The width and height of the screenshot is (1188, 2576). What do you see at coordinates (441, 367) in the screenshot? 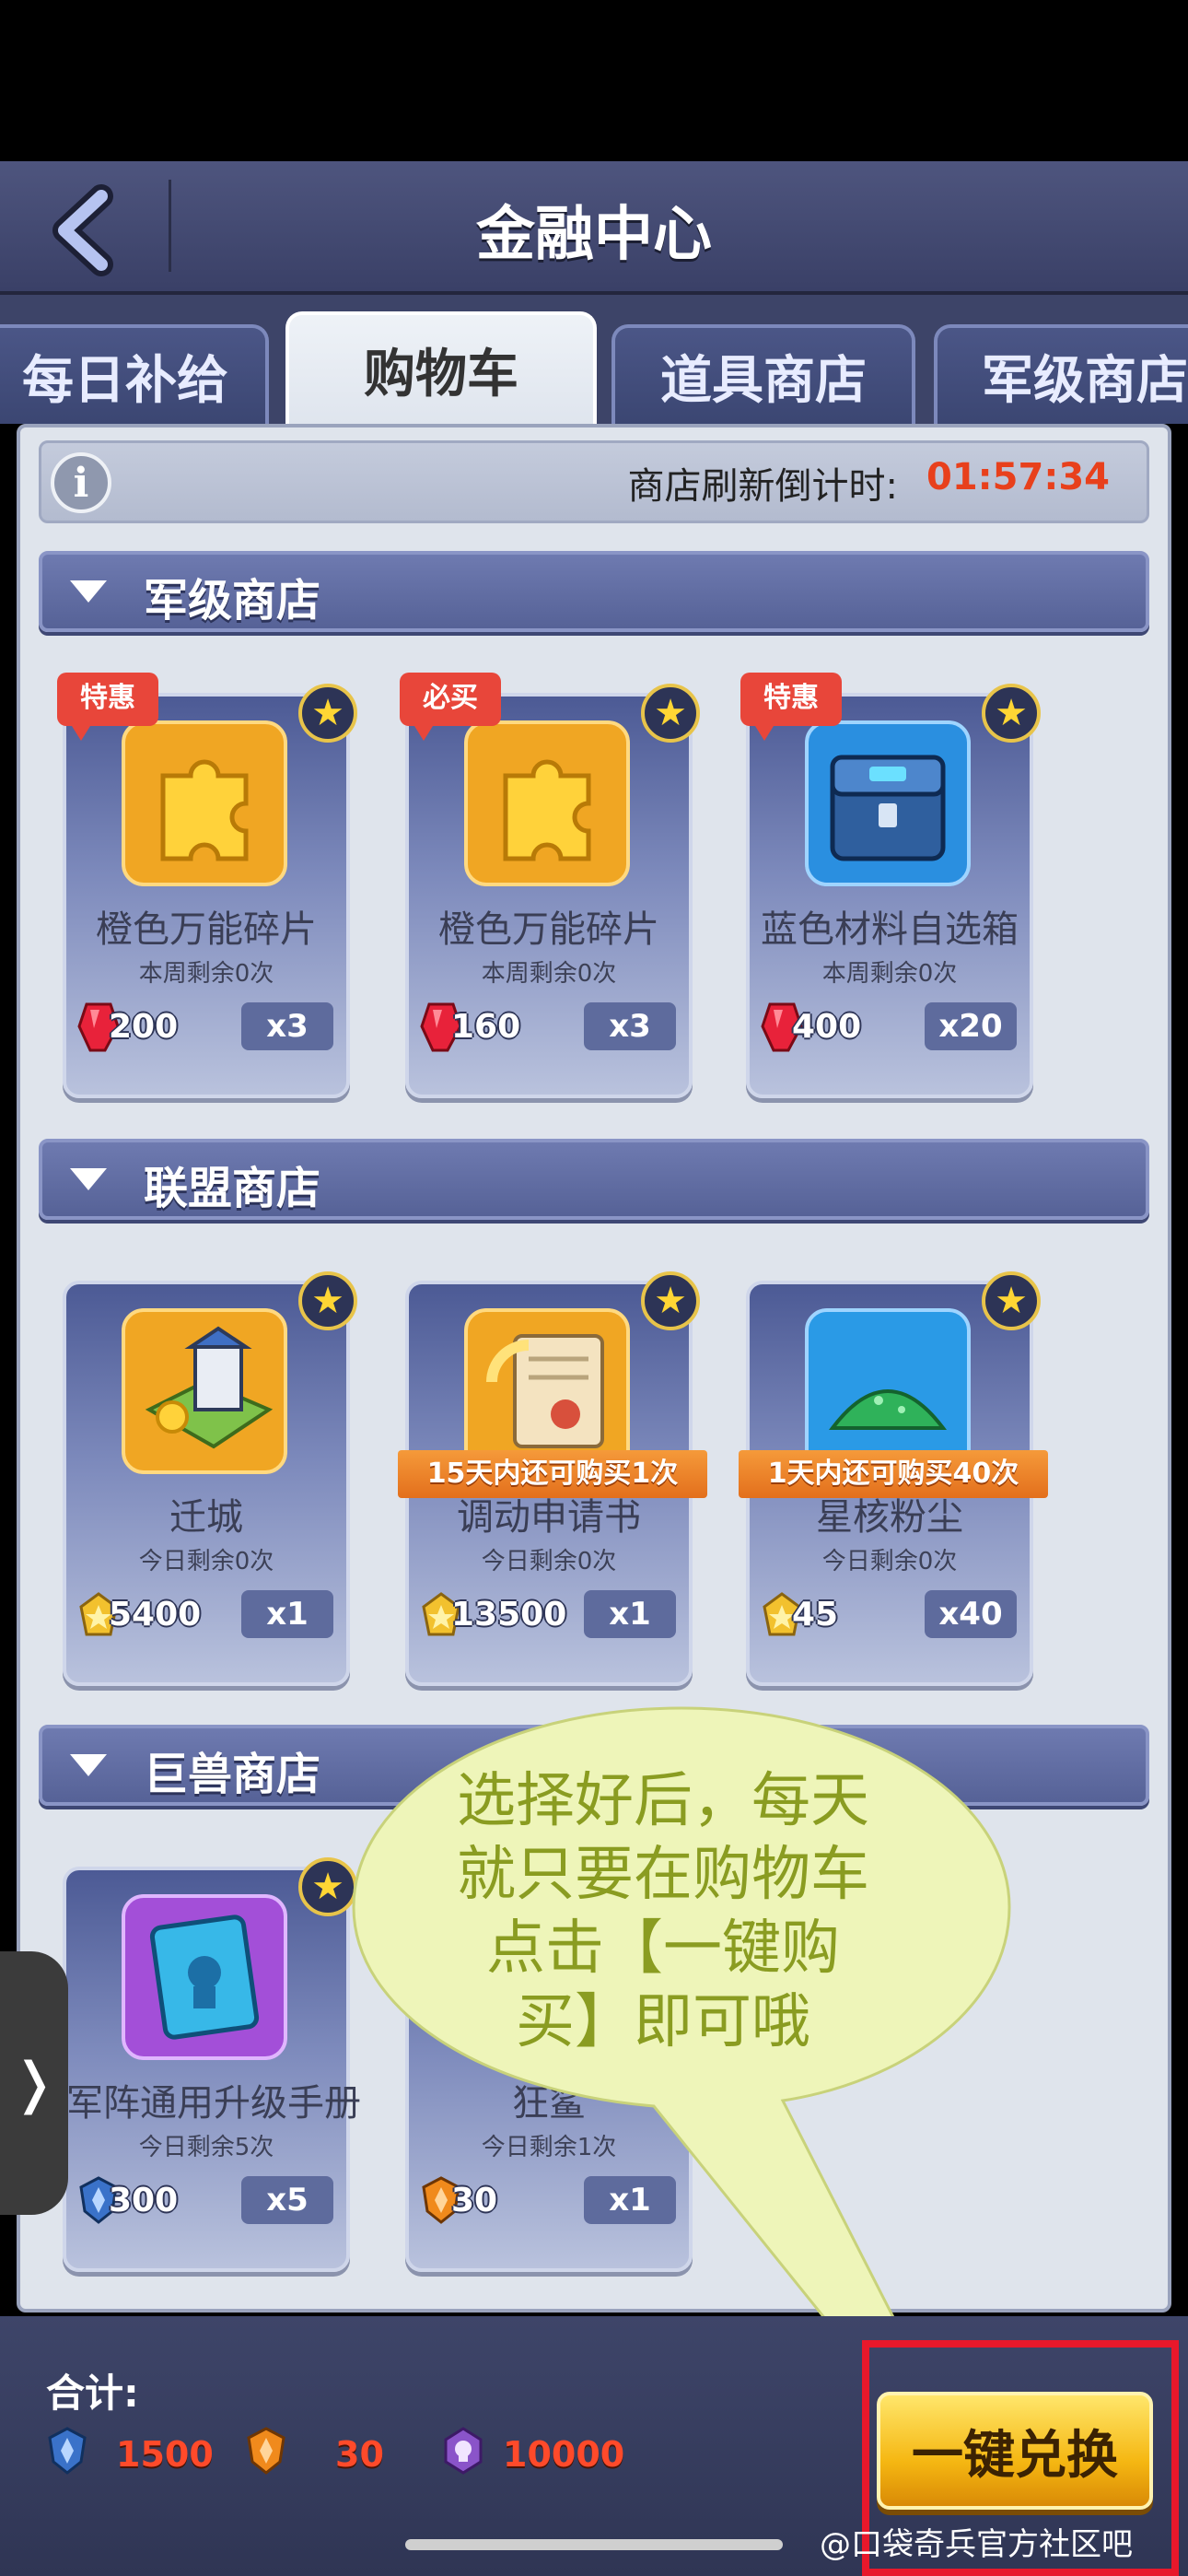
I see `tab-shopping-cart: 购物车` at bounding box center [441, 367].